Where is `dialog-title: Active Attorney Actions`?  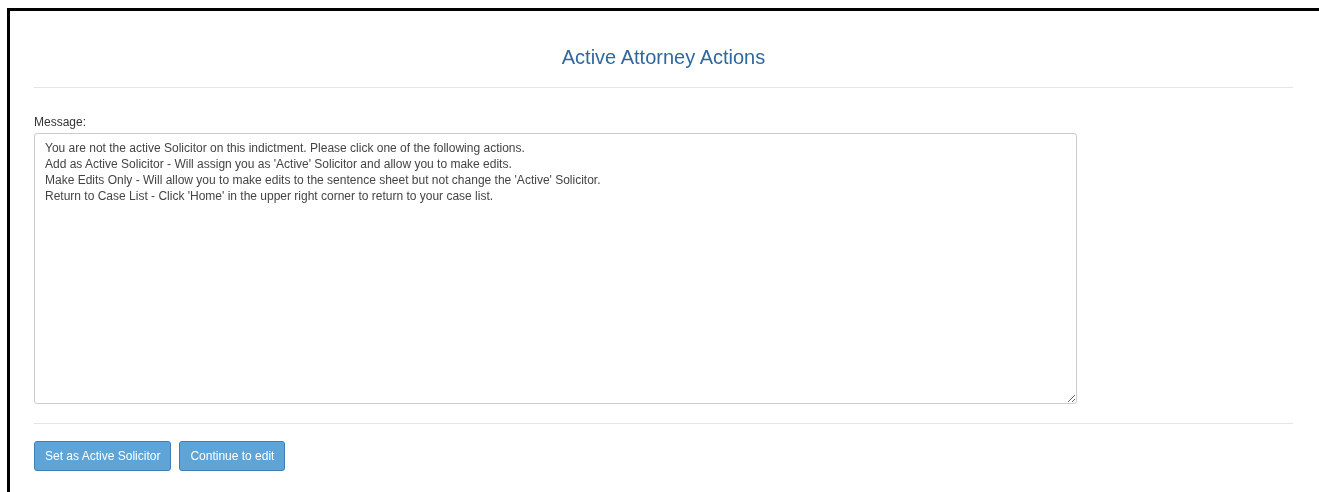
dialog-title: Active Attorney Actions is located at coordinates (663, 57).